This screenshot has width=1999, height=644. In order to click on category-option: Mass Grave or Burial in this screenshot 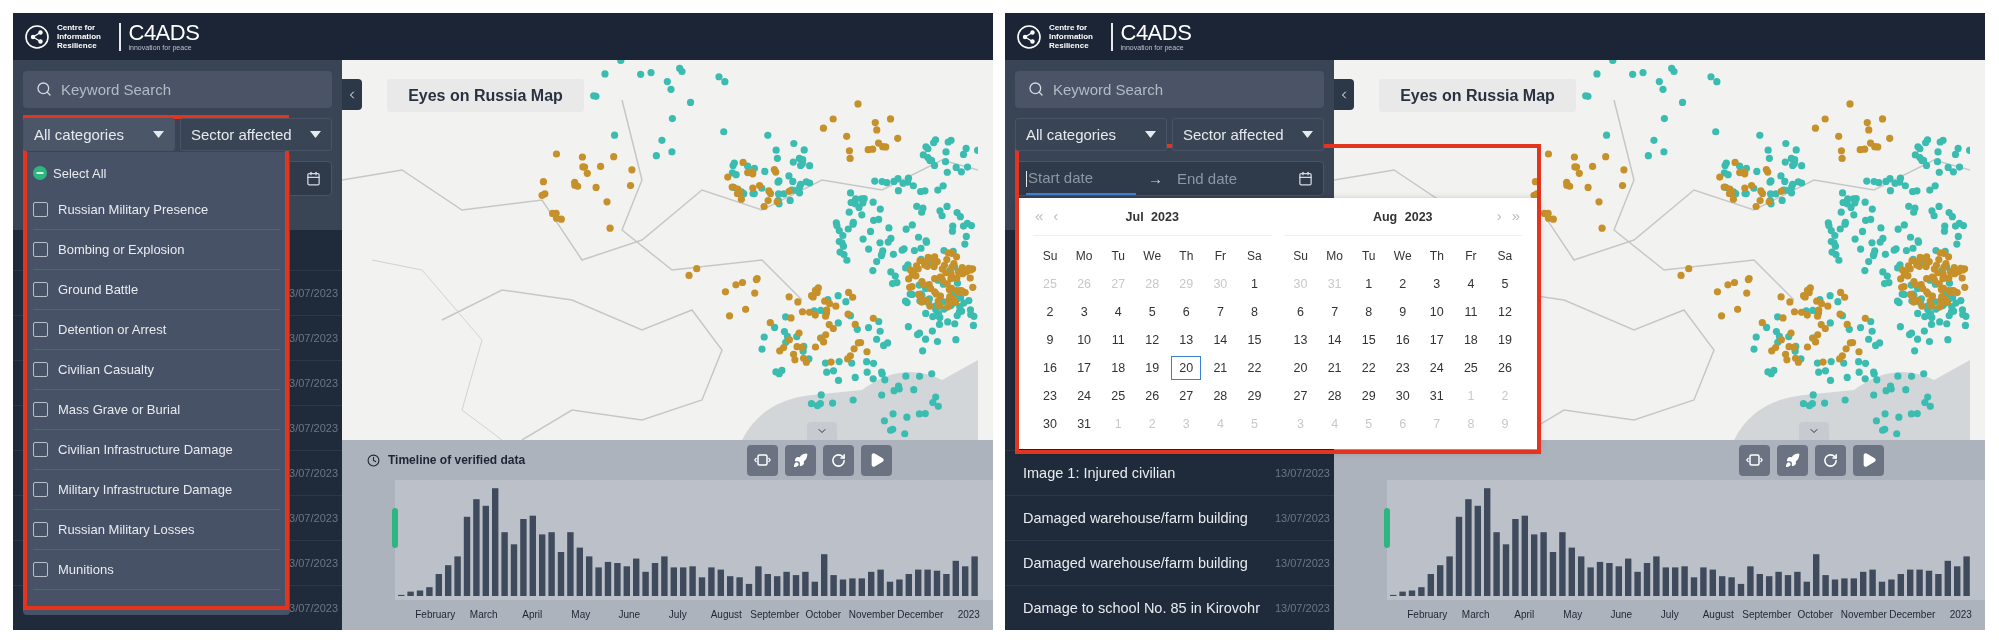, I will do `click(156, 410)`.